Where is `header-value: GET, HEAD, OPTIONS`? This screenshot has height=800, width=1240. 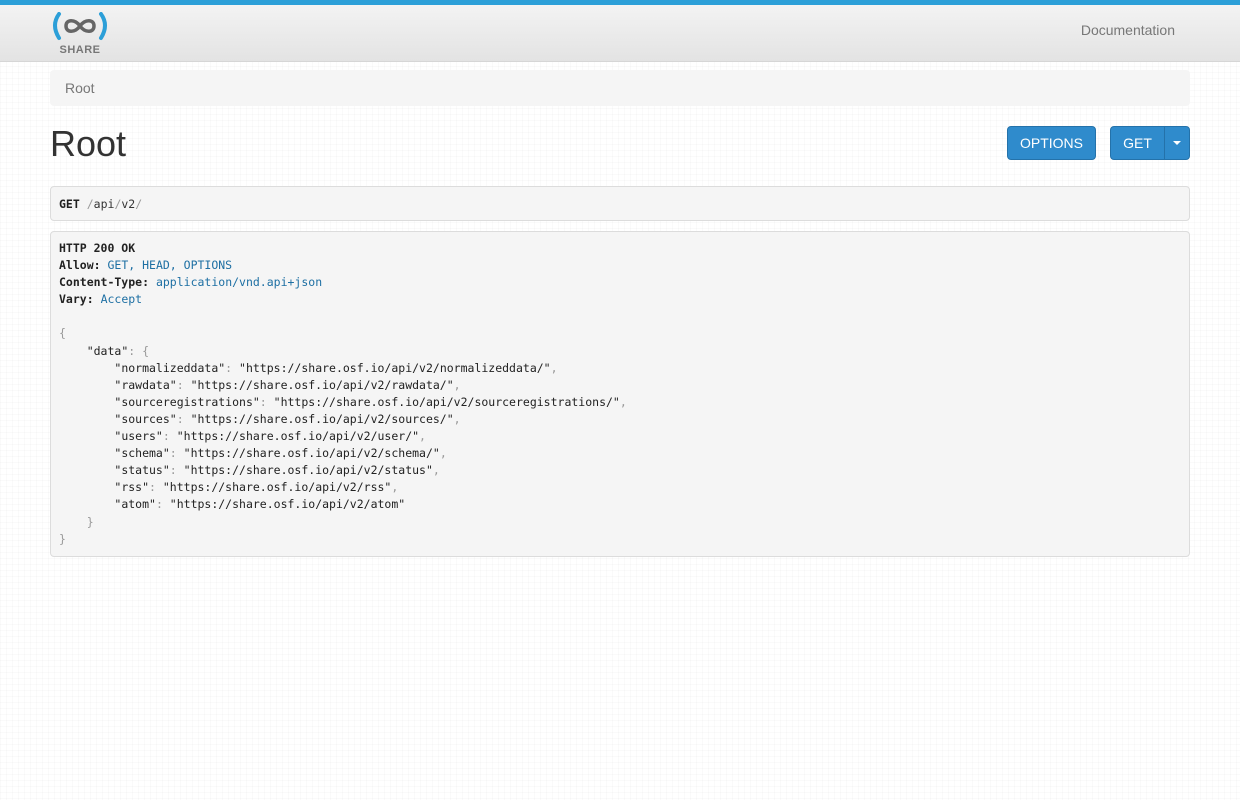 header-value: GET, HEAD, OPTIONS is located at coordinates (170, 265).